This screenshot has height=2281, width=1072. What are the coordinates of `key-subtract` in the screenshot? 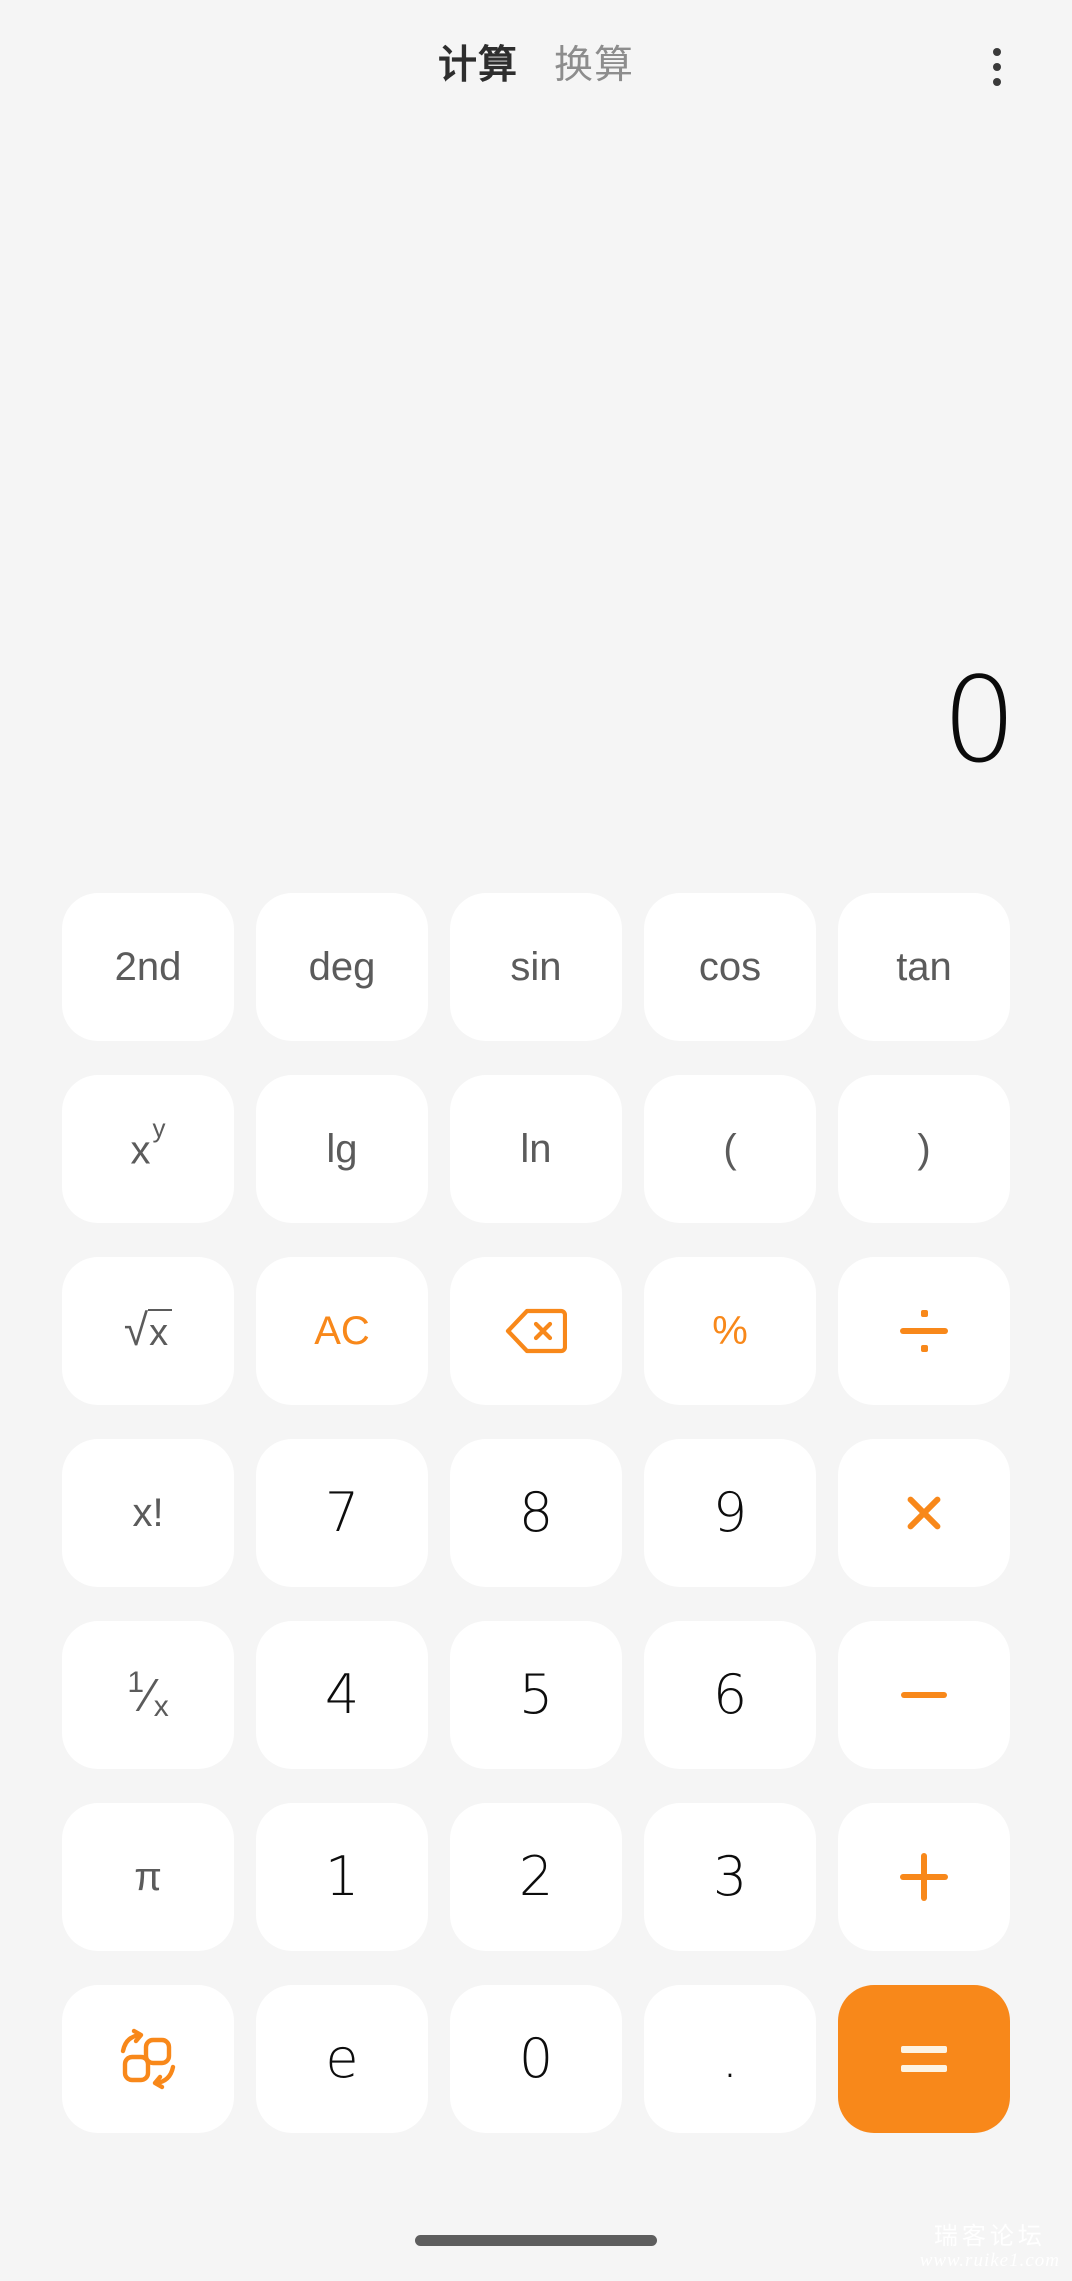 It's located at (924, 1695).